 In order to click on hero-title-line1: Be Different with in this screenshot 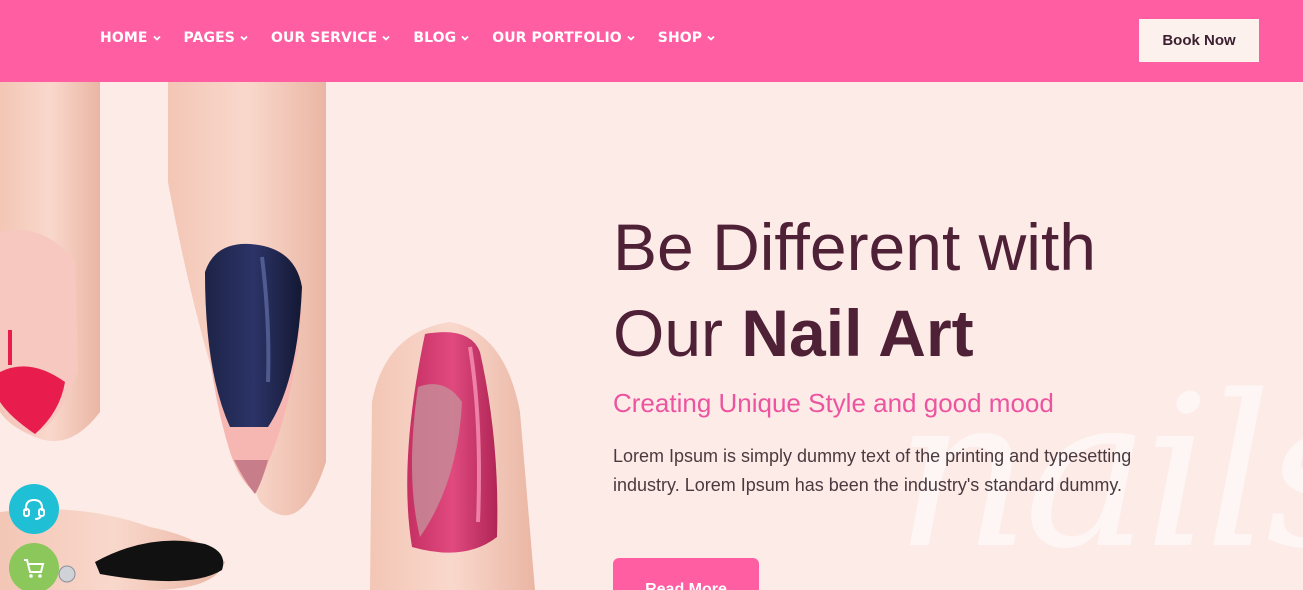, I will do `click(855, 247)`.